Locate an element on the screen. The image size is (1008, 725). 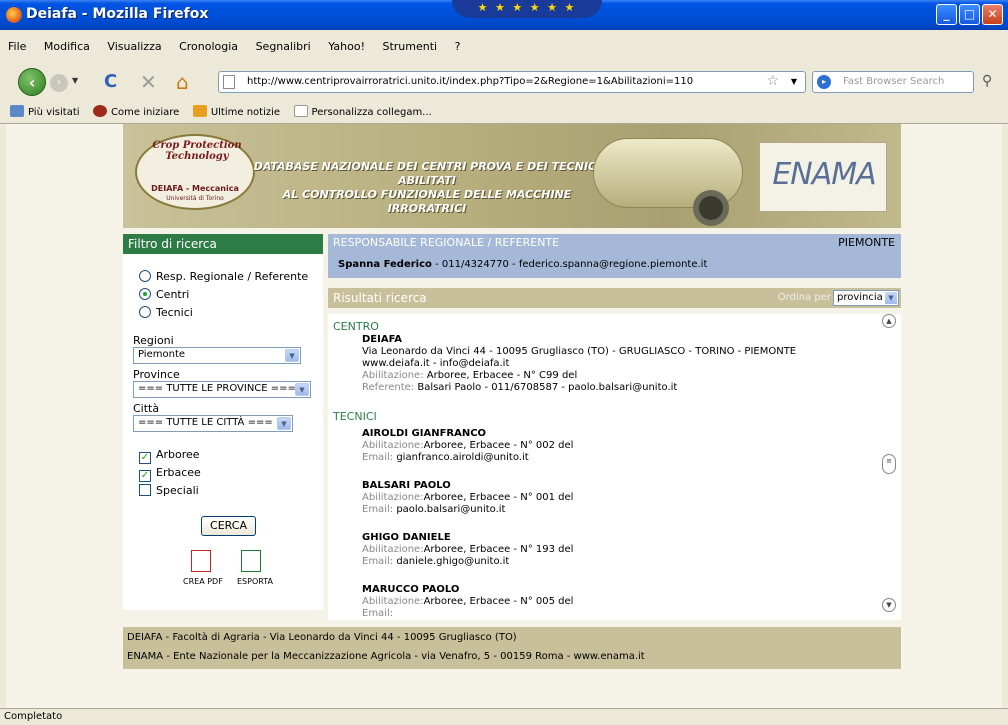
search-input: Fast Browser Search is located at coordinates (893, 81).